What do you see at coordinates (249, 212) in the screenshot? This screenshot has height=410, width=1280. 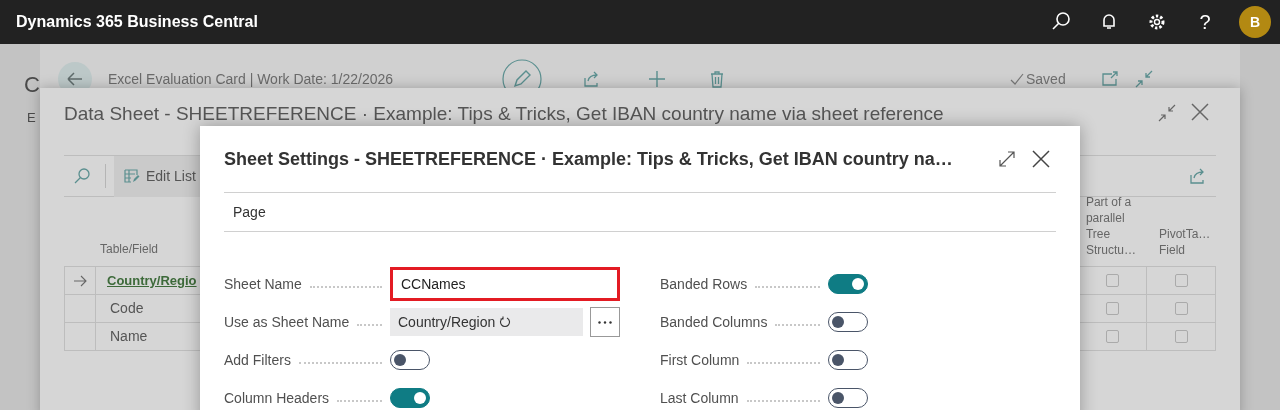 I see `page-tab: Page` at bounding box center [249, 212].